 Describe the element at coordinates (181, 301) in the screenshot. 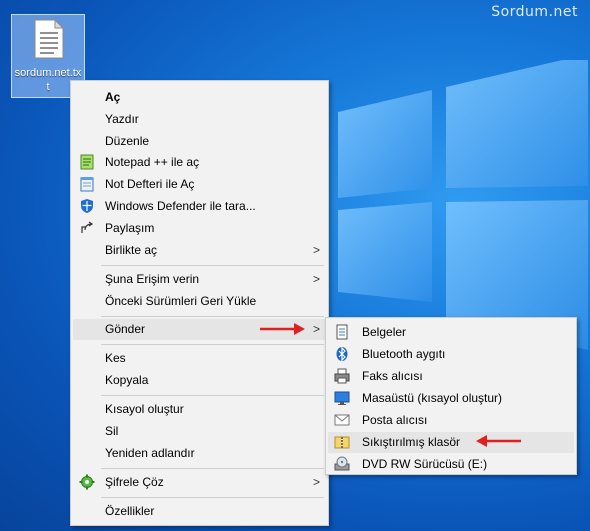

I see `menu-item-label: Önceki Sürümleri Geri Yükle` at that location.